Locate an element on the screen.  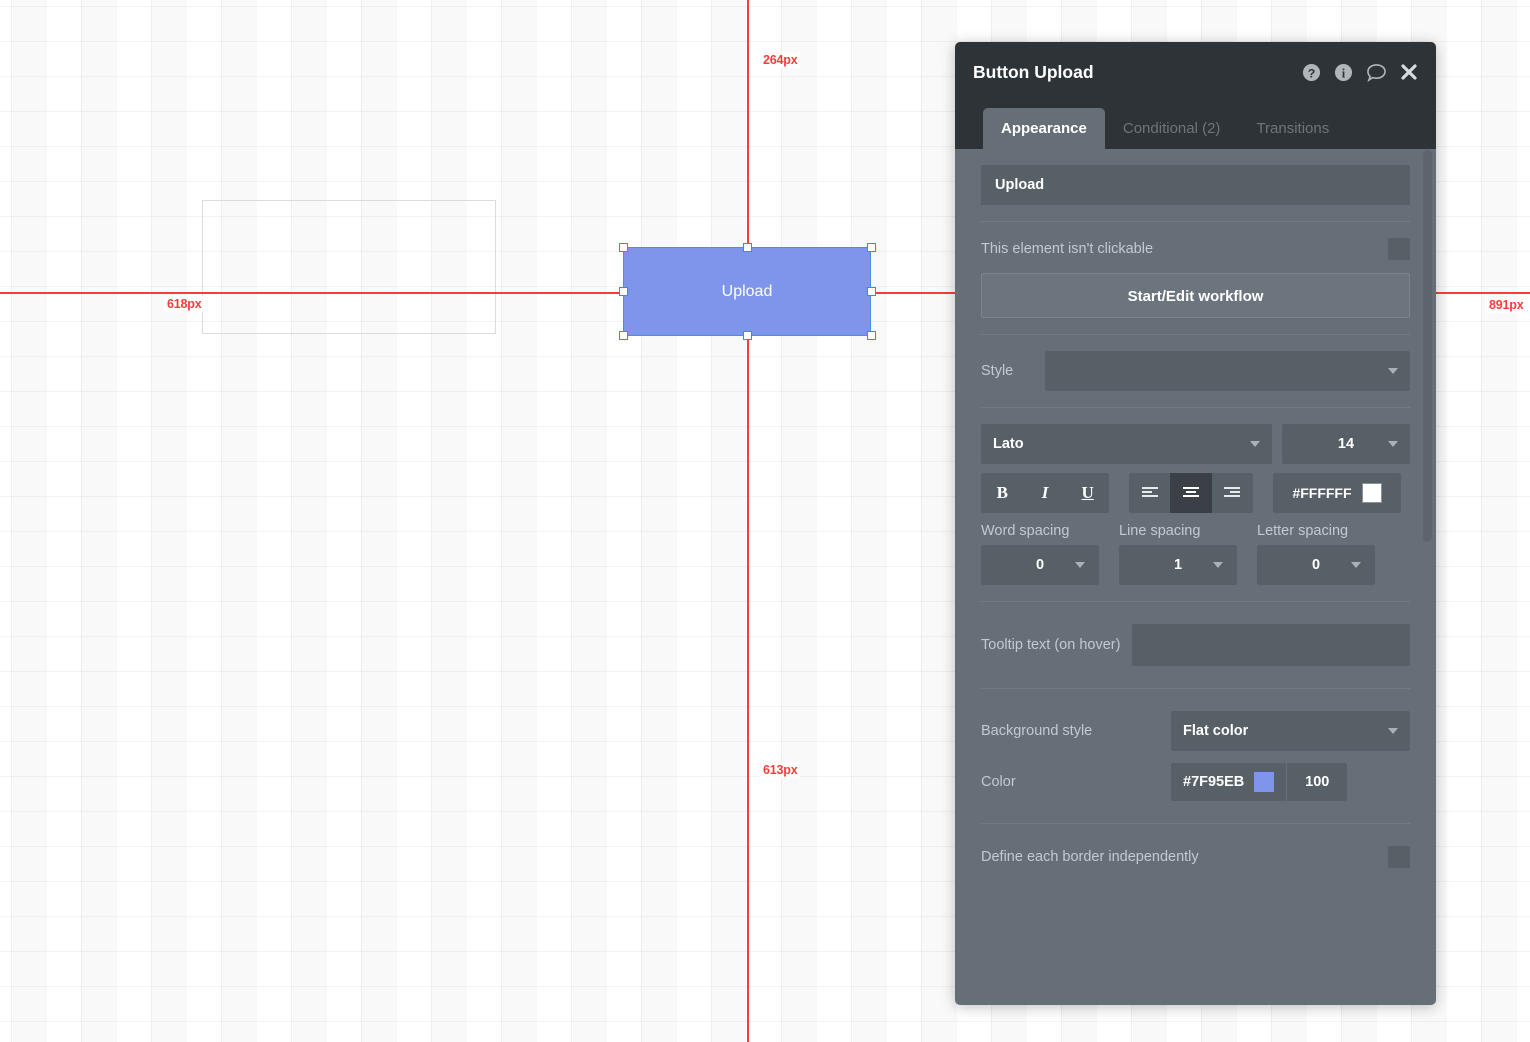
tab-conditional: Conditional (2) is located at coordinates (1172, 128).